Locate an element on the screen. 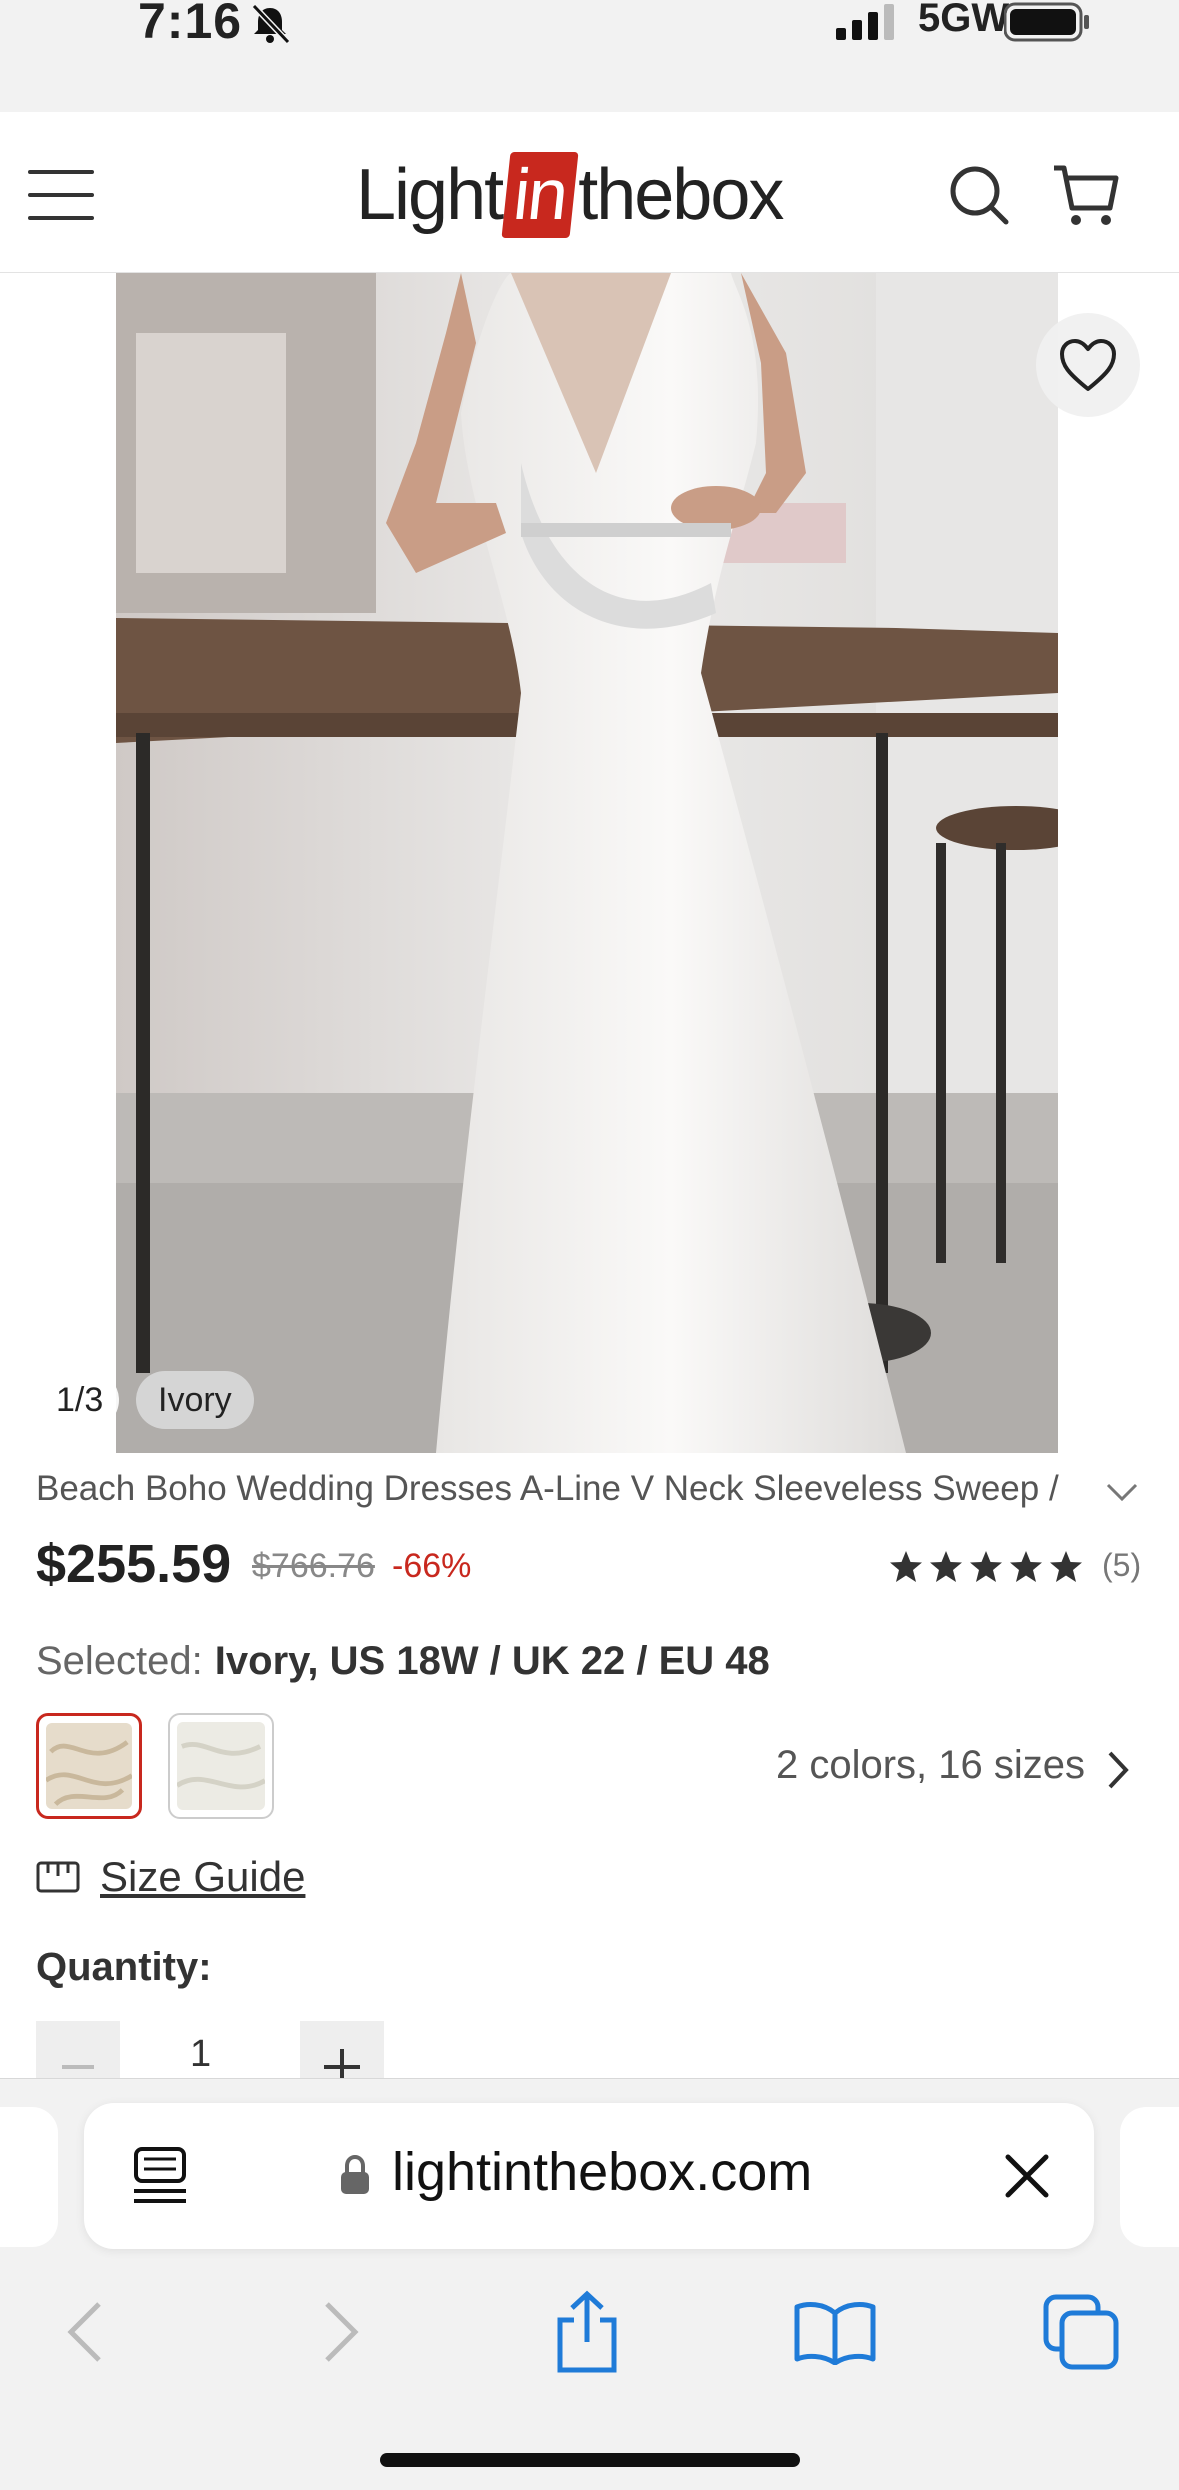 The width and height of the screenshot is (1179, 2490). discount-badge: -66% is located at coordinates (432, 1566).